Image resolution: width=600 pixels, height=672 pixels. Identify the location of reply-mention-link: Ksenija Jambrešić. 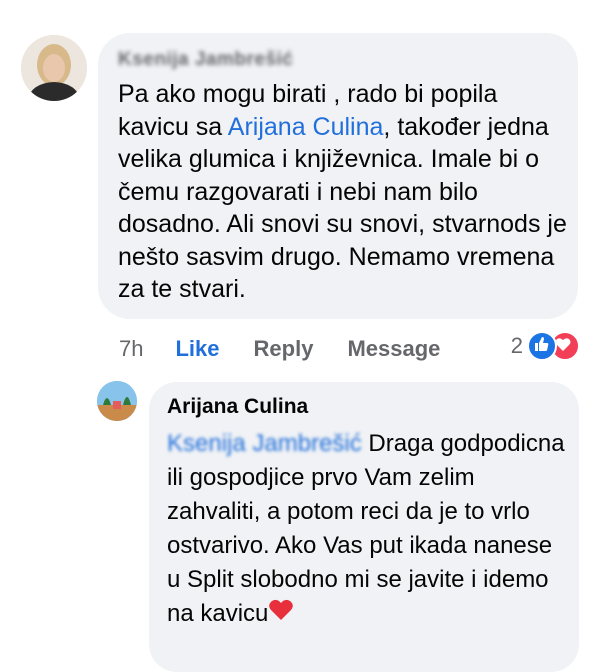
(264, 443).